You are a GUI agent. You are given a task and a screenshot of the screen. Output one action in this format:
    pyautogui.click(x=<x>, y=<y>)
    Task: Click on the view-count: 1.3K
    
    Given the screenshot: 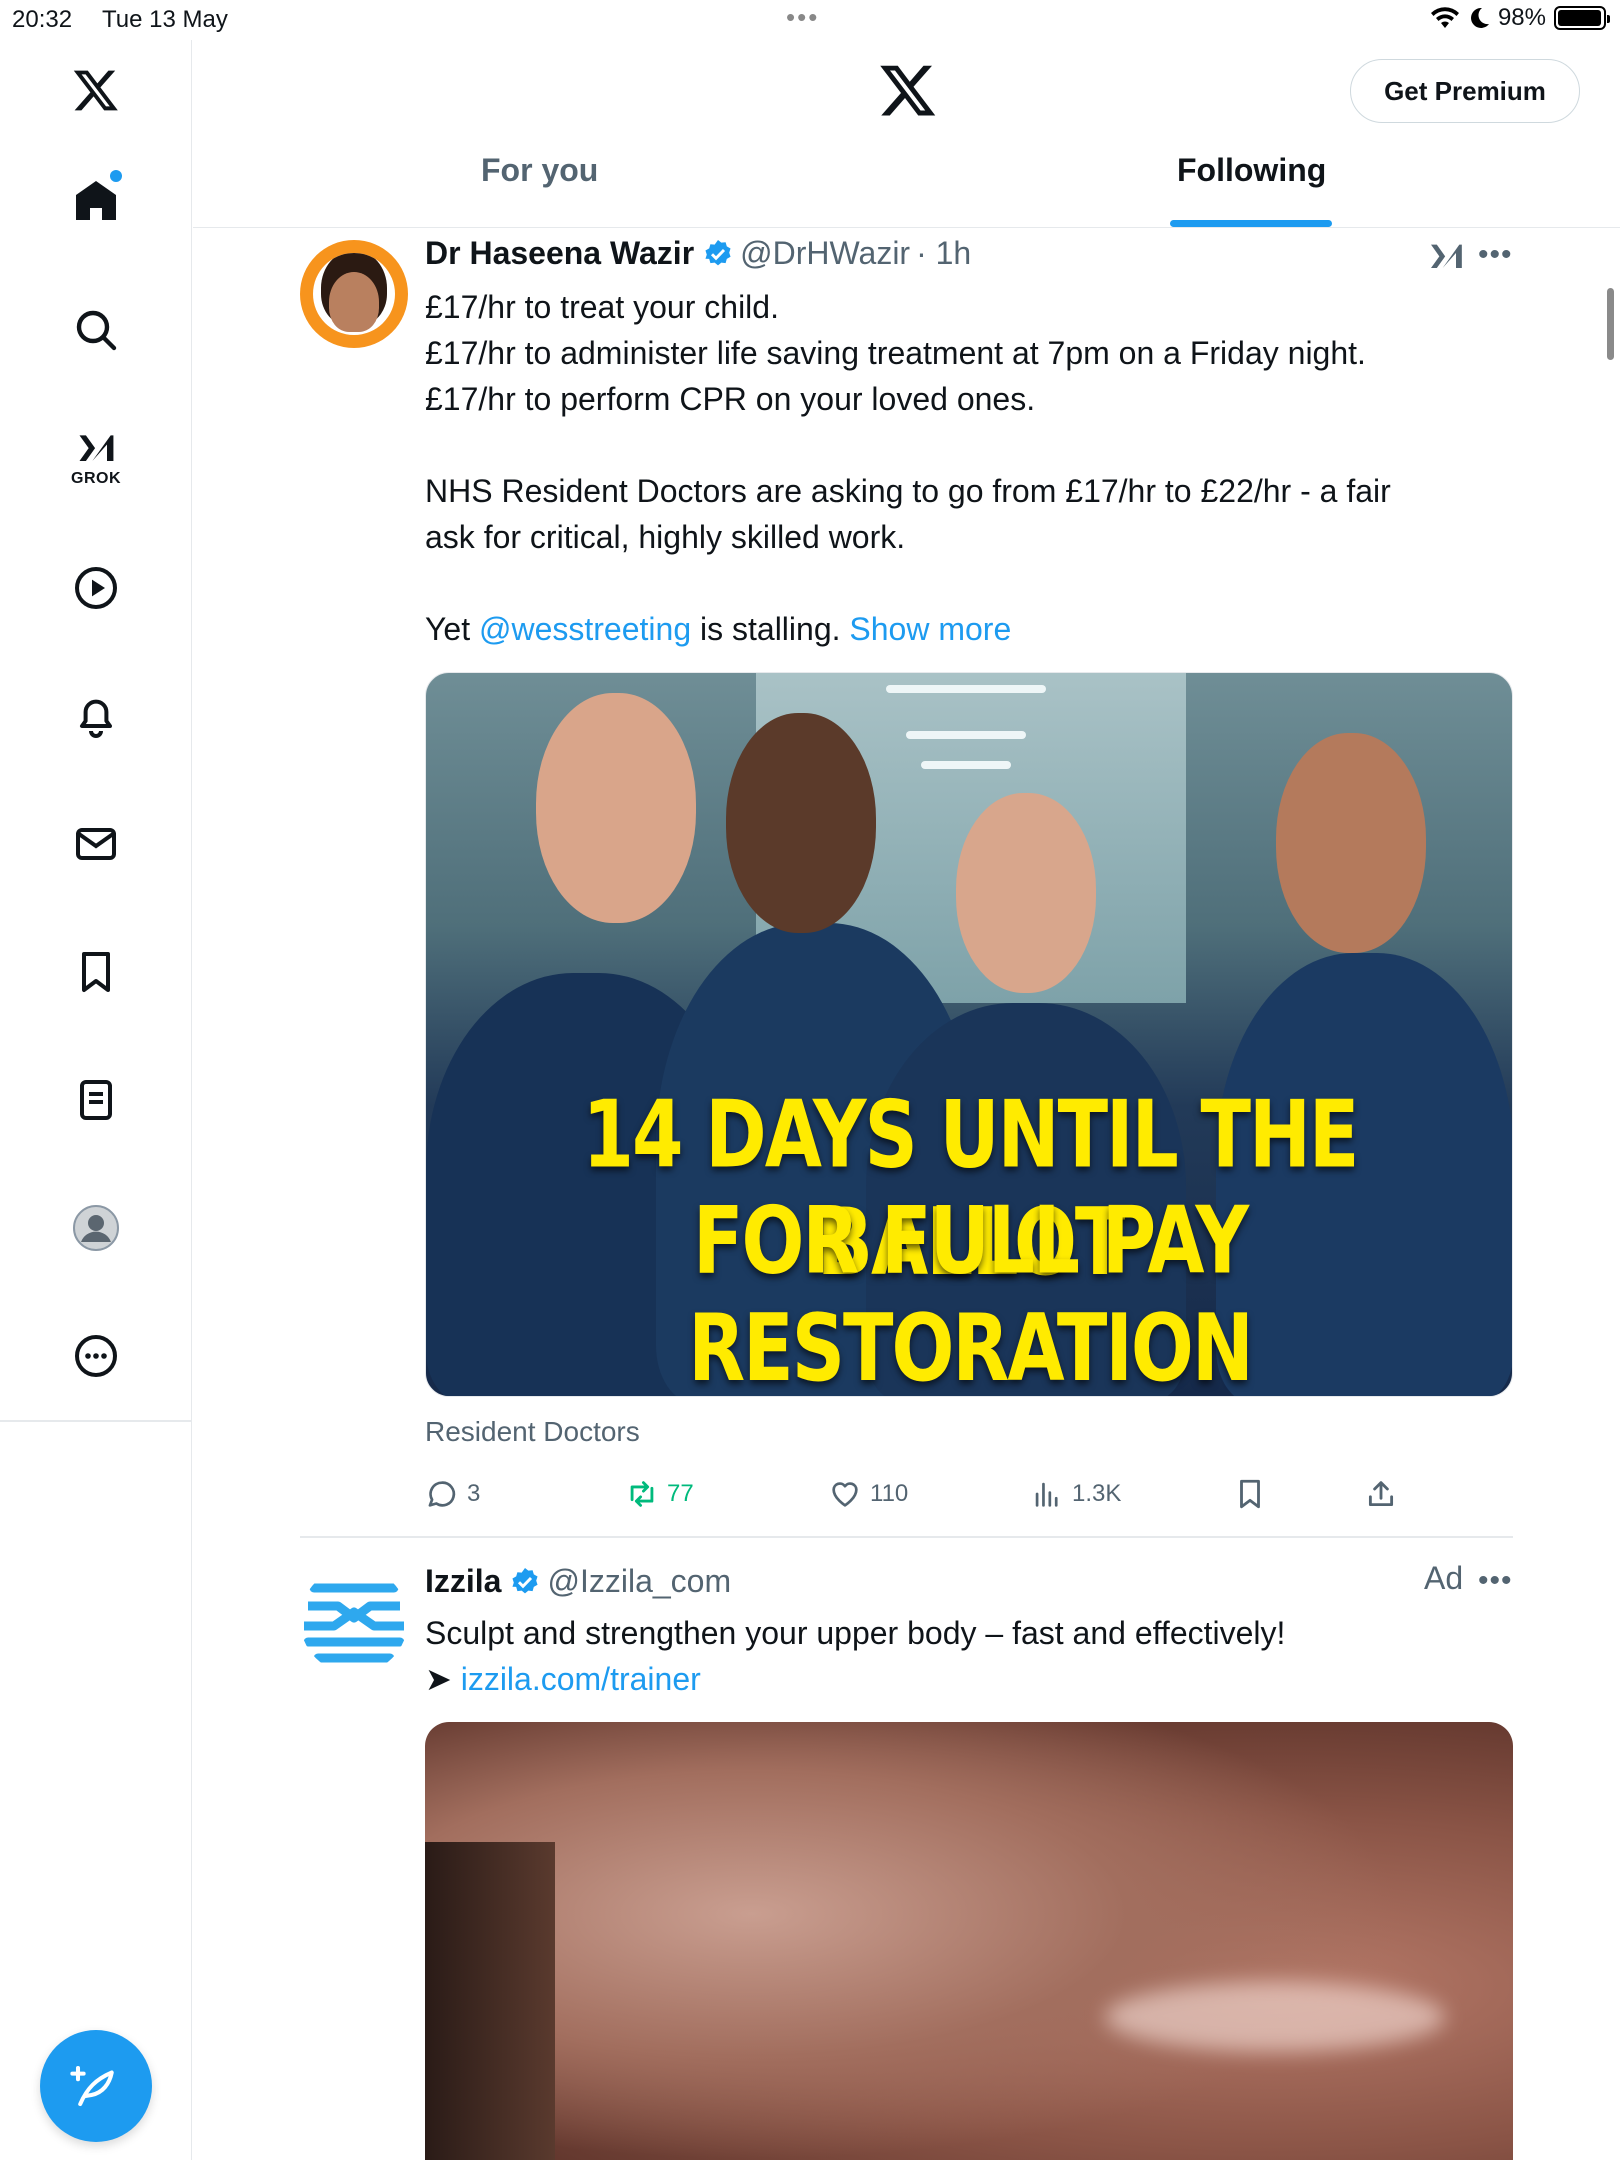 What is the action you would take?
    pyautogui.click(x=1097, y=1493)
    